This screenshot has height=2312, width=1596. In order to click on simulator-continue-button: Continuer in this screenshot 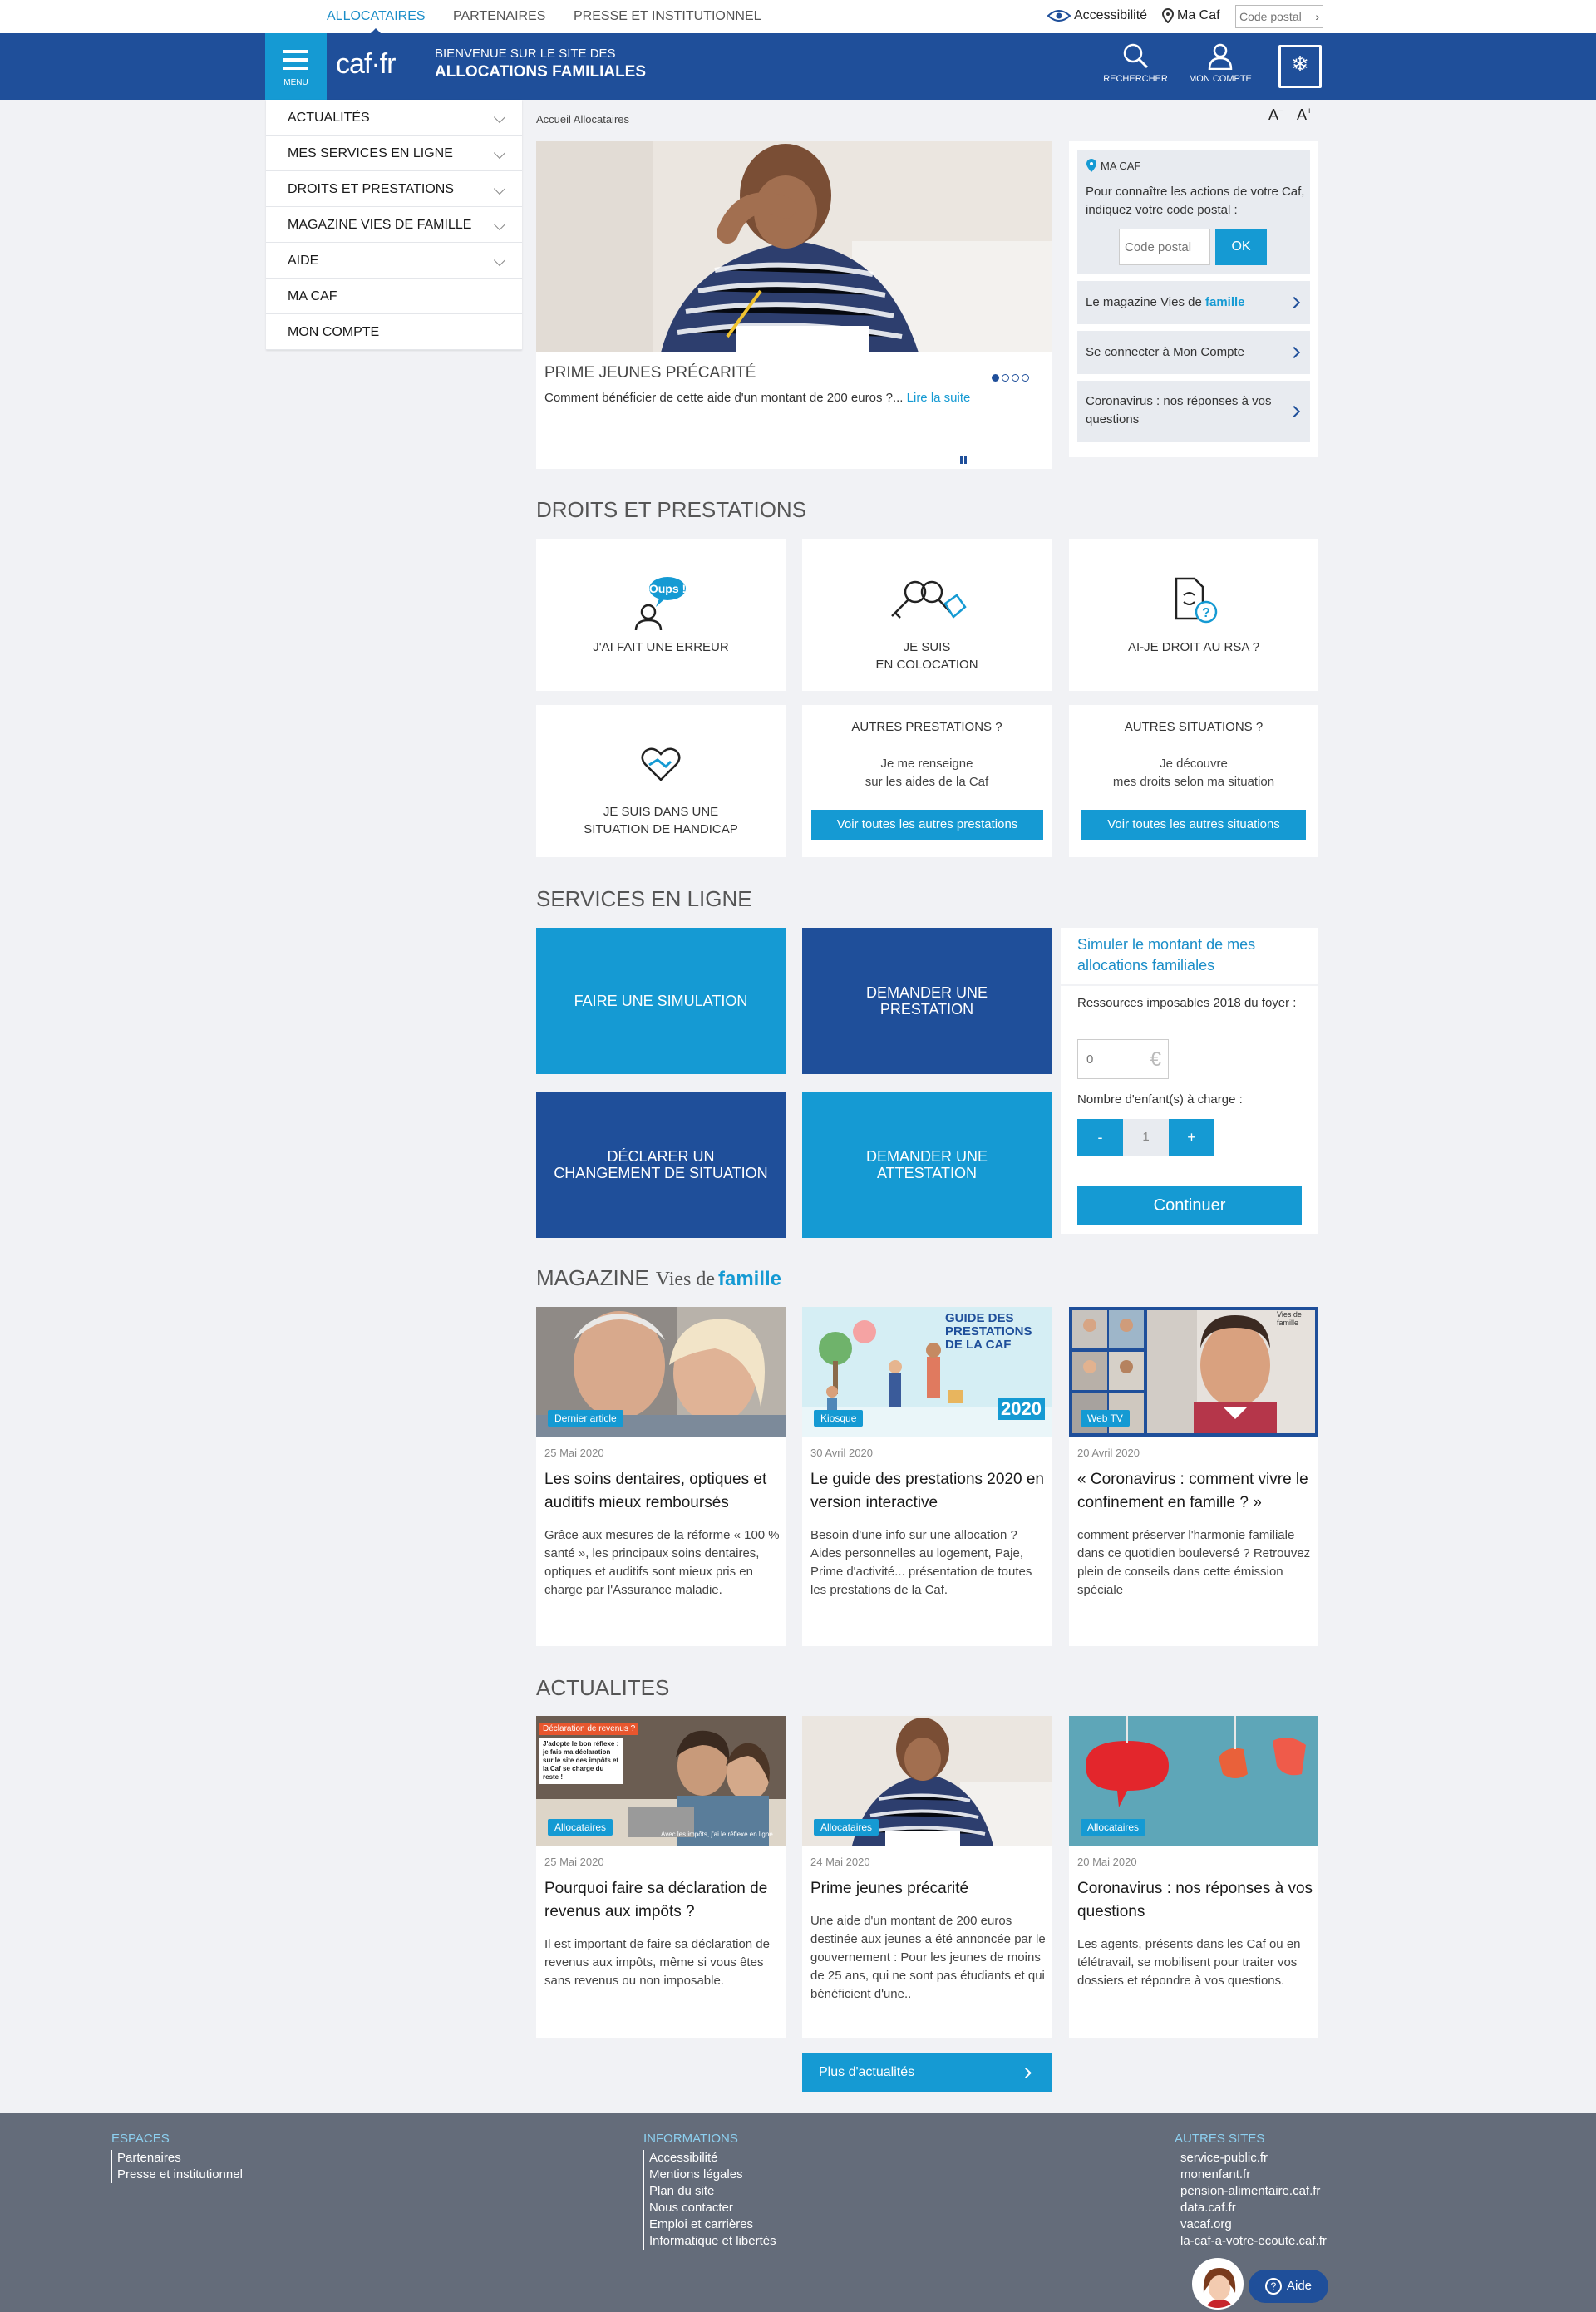, I will do `click(1189, 1205)`.